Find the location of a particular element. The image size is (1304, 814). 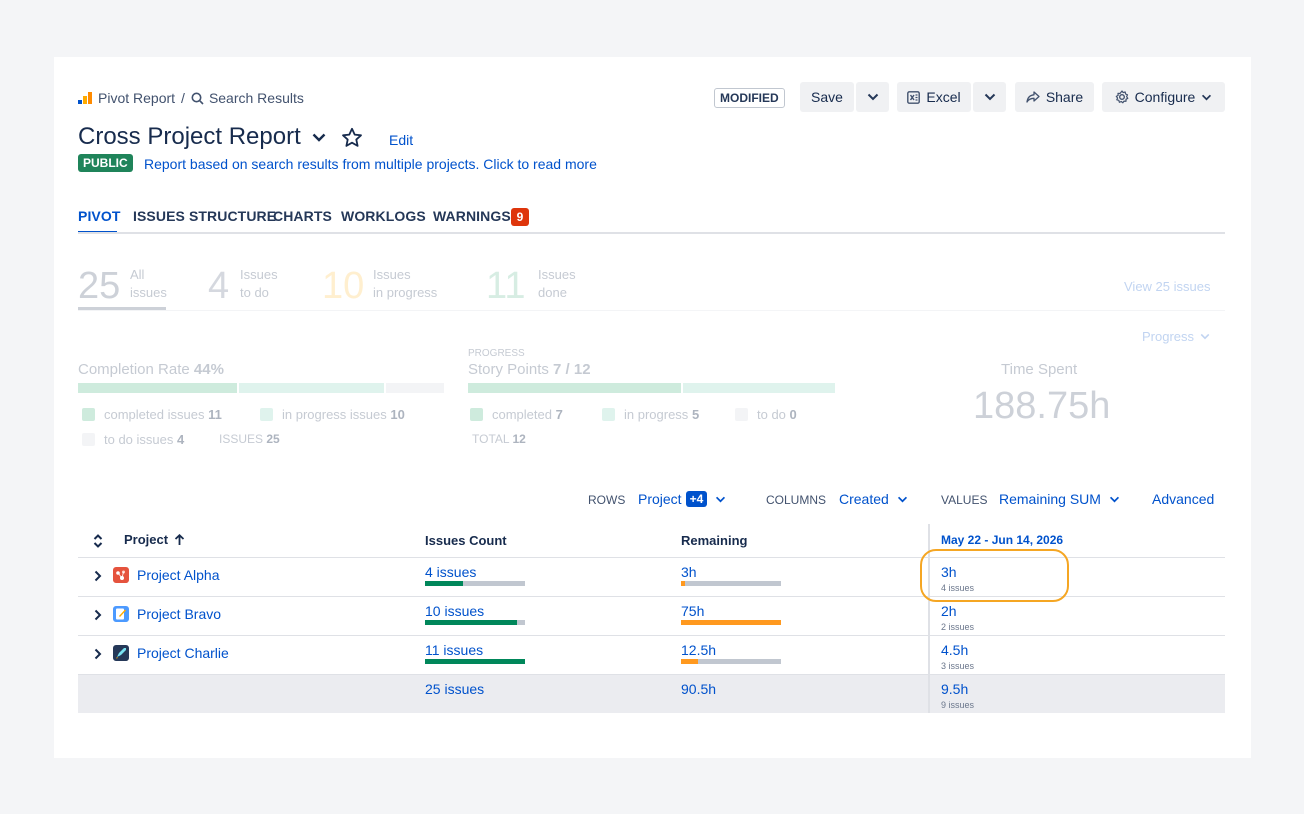

configure-button: Configure is located at coordinates (1163, 97).